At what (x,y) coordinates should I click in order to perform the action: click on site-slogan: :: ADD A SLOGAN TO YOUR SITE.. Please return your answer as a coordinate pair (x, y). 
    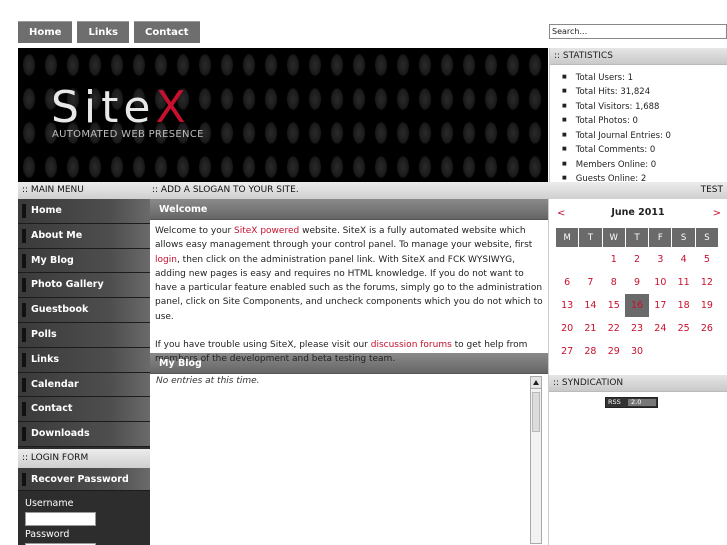
    Looking at the image, I should click on (225, 190).